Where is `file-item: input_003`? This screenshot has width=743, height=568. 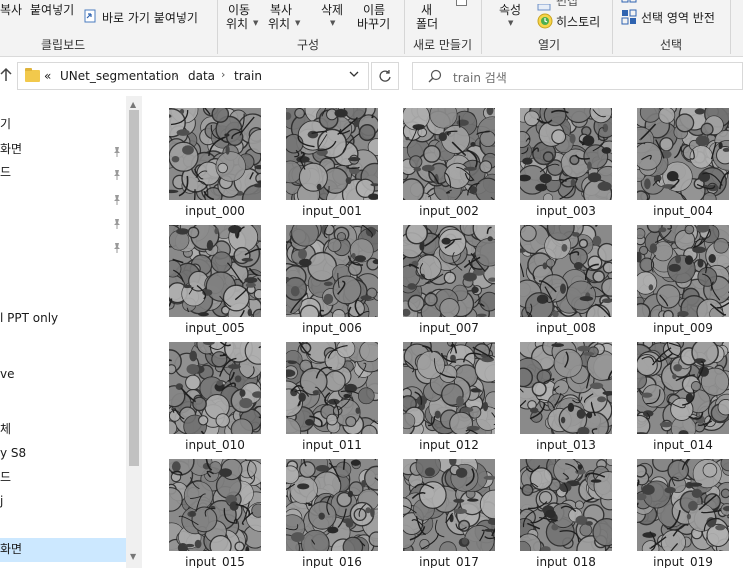 file-item: input_003 is located at coordinates (566, 158).